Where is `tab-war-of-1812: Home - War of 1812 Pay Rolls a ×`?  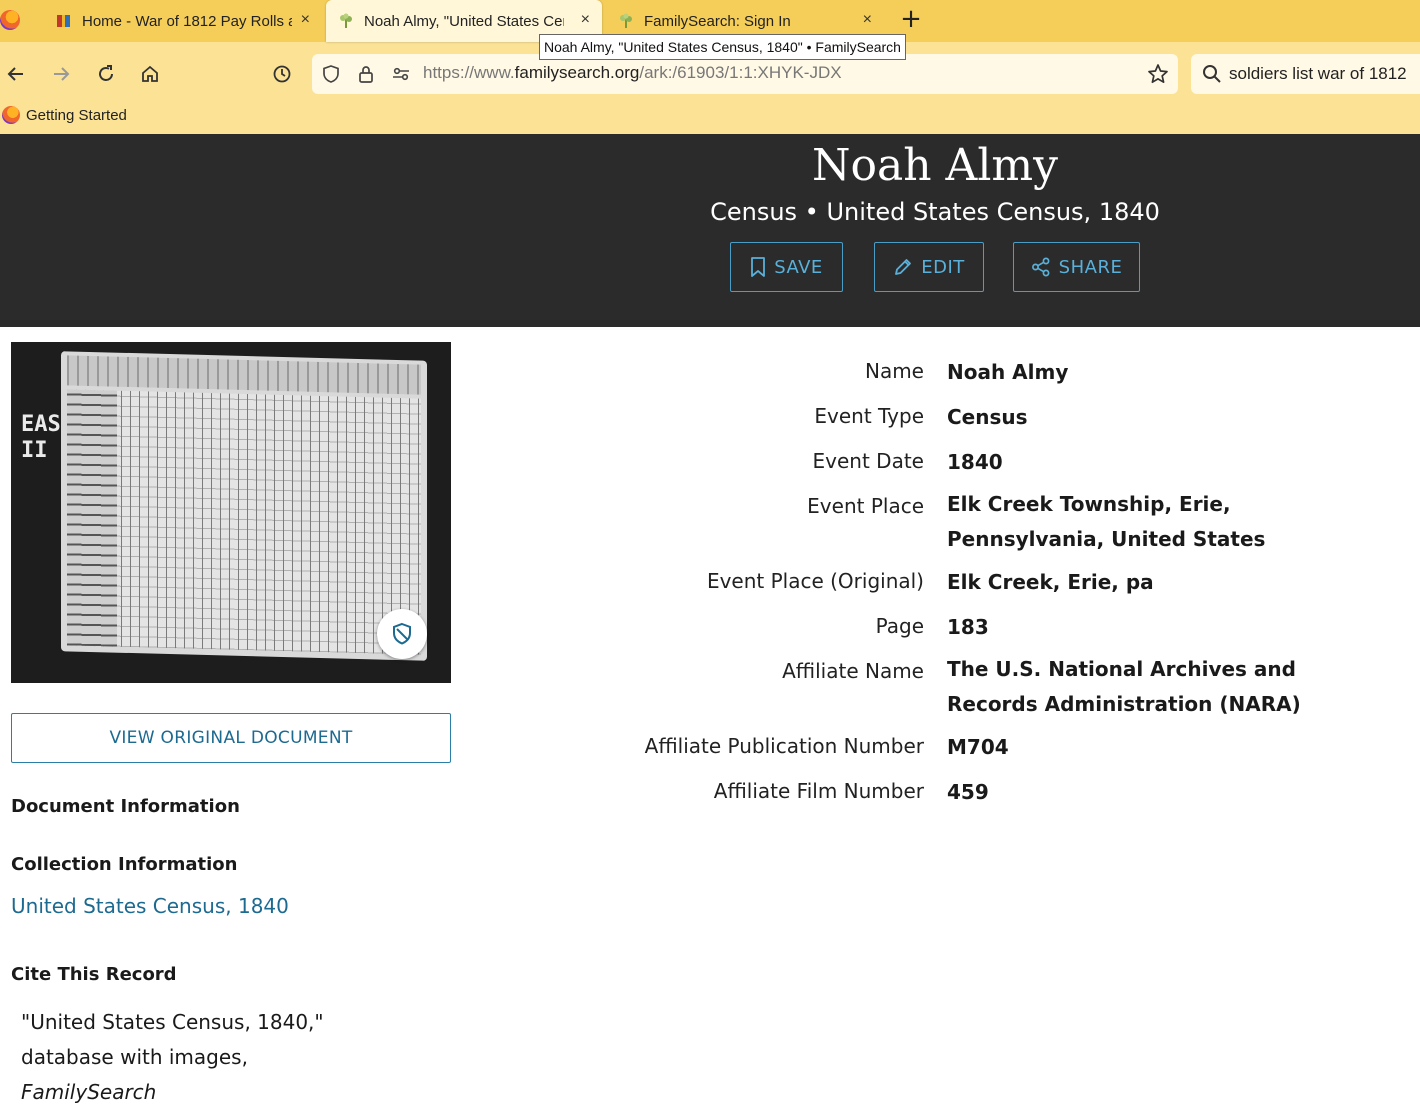
tab-war-of-1812: Home - War of 1812 Pay Rolls a × is located at coordinates (181, 21).